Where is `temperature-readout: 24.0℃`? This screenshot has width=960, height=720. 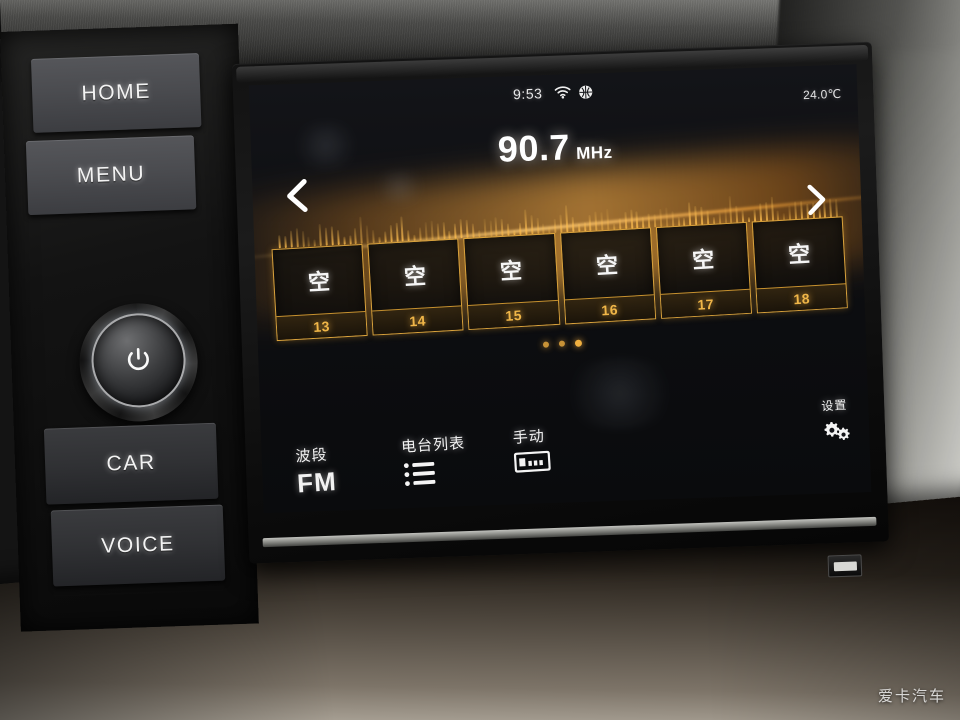
temperature-readout: 24.0℃ is located at coordinates (822, 94).